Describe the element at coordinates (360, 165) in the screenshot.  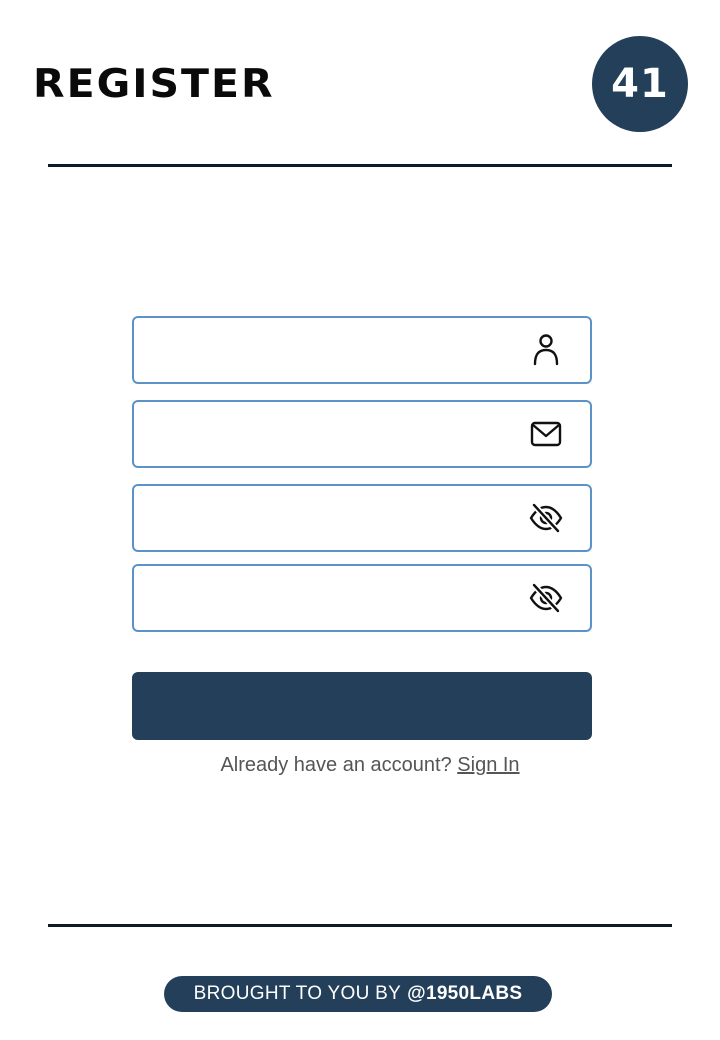
I see `top-divider` at that location.